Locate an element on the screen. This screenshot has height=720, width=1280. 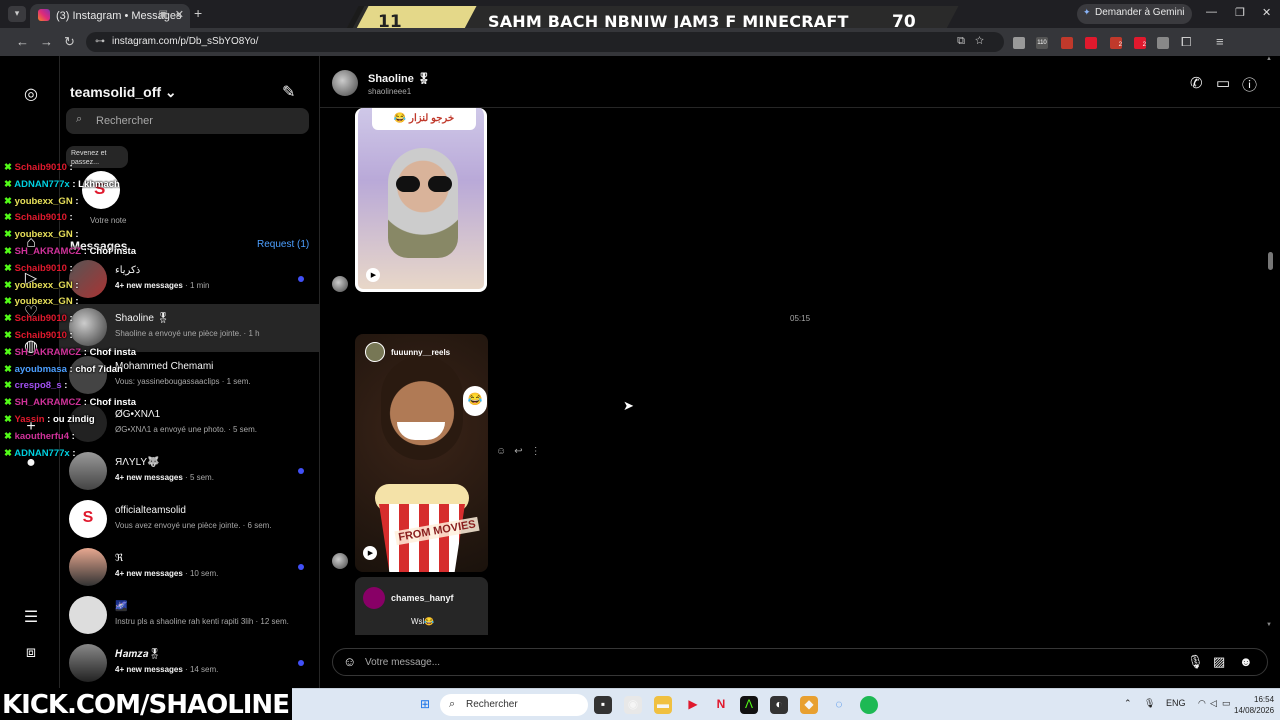
extension-youtube-icon is located at coordinates (1091, 43).